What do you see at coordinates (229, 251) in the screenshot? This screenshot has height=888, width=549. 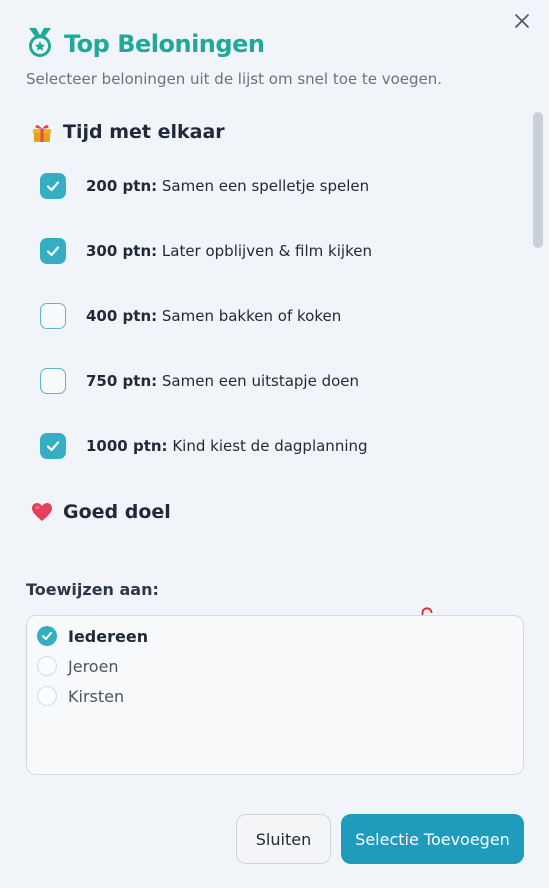 I see `reward-label: 300 ptn: Later opblijven & film kijken` at bounding box center [229, 251].